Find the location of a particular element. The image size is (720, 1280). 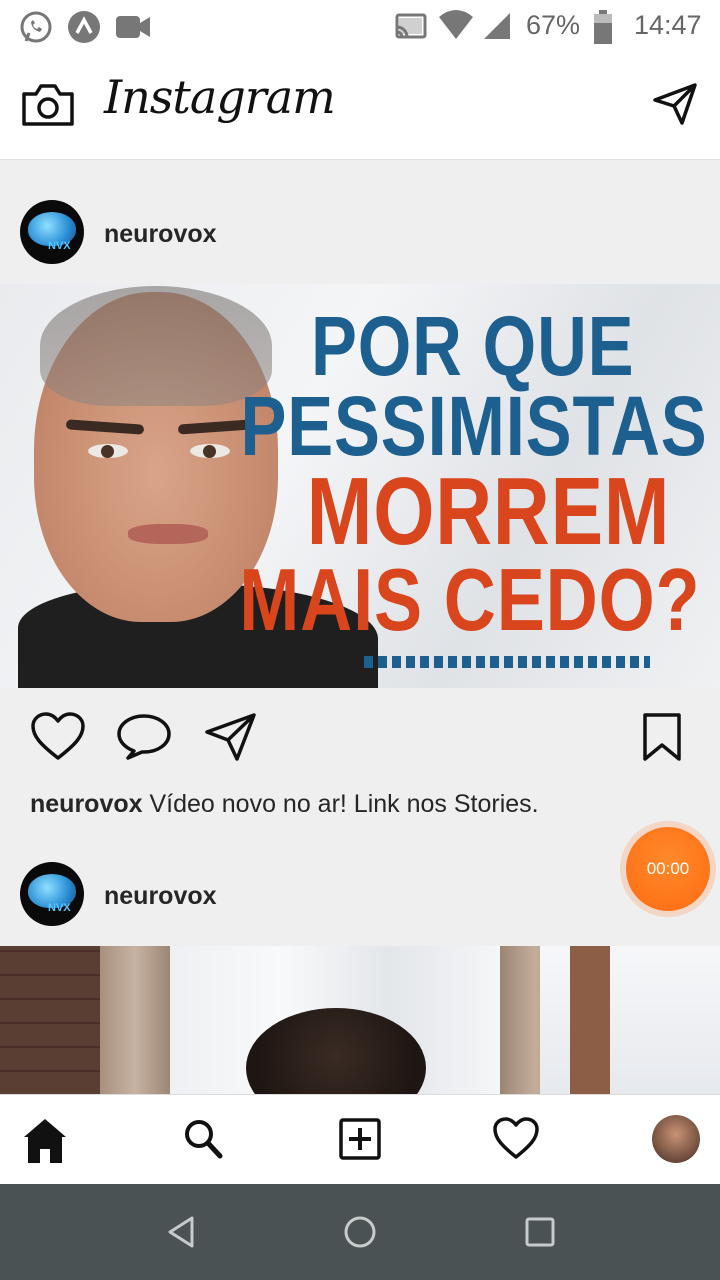

direct-message-icon is located at coordinates (675, 104).